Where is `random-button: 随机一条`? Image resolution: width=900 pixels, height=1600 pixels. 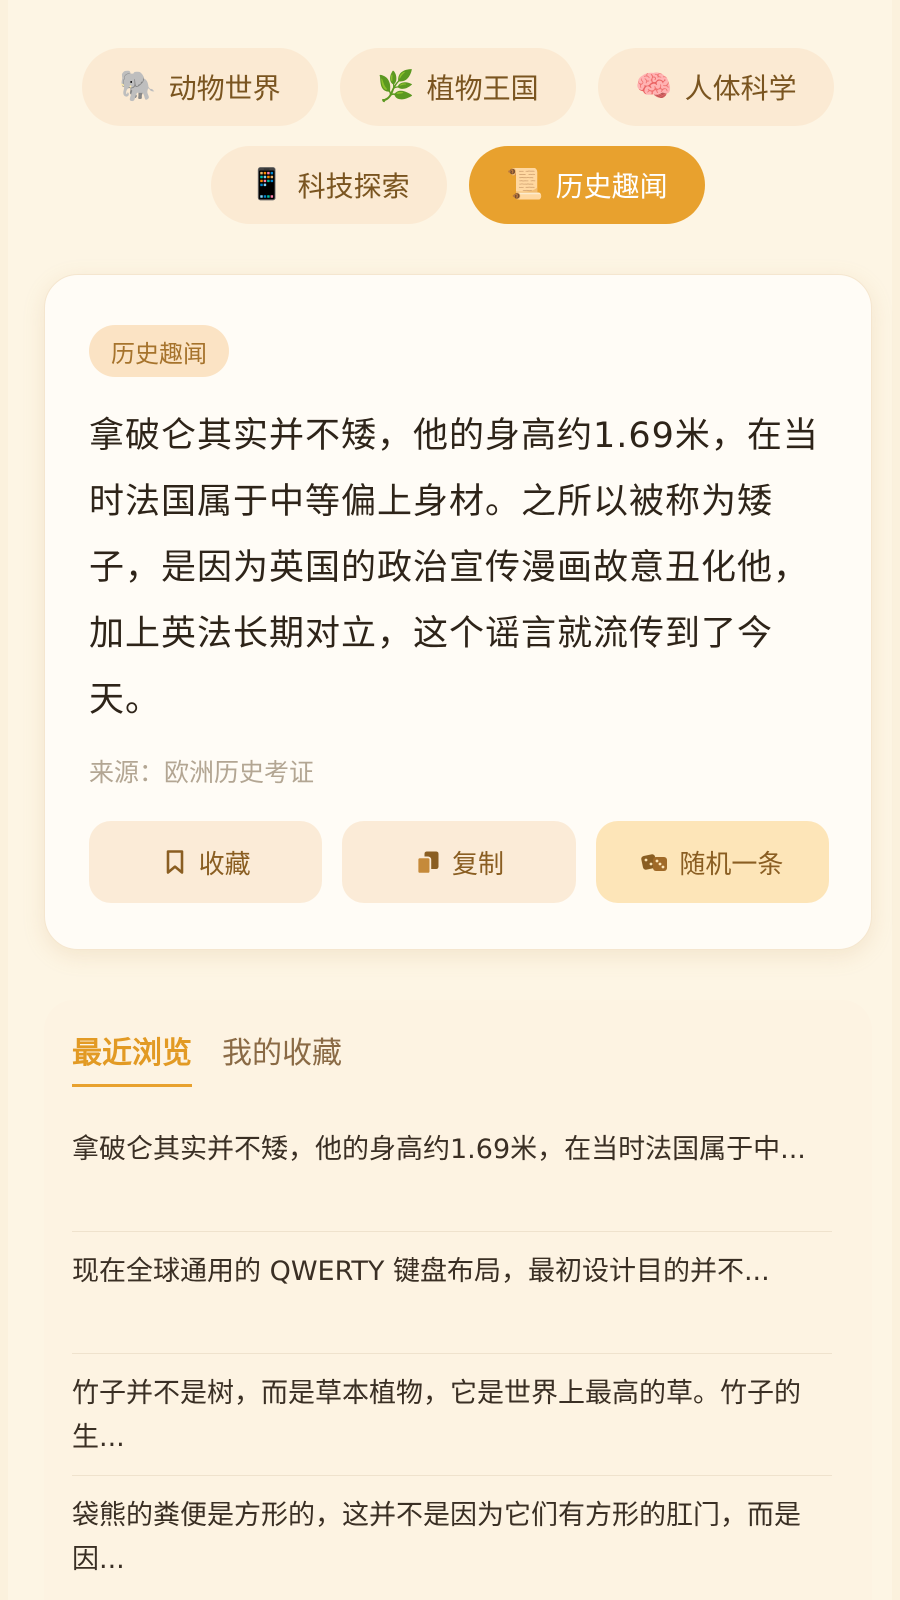
random-button: 随机一条 is located at coordinates (712, 862).